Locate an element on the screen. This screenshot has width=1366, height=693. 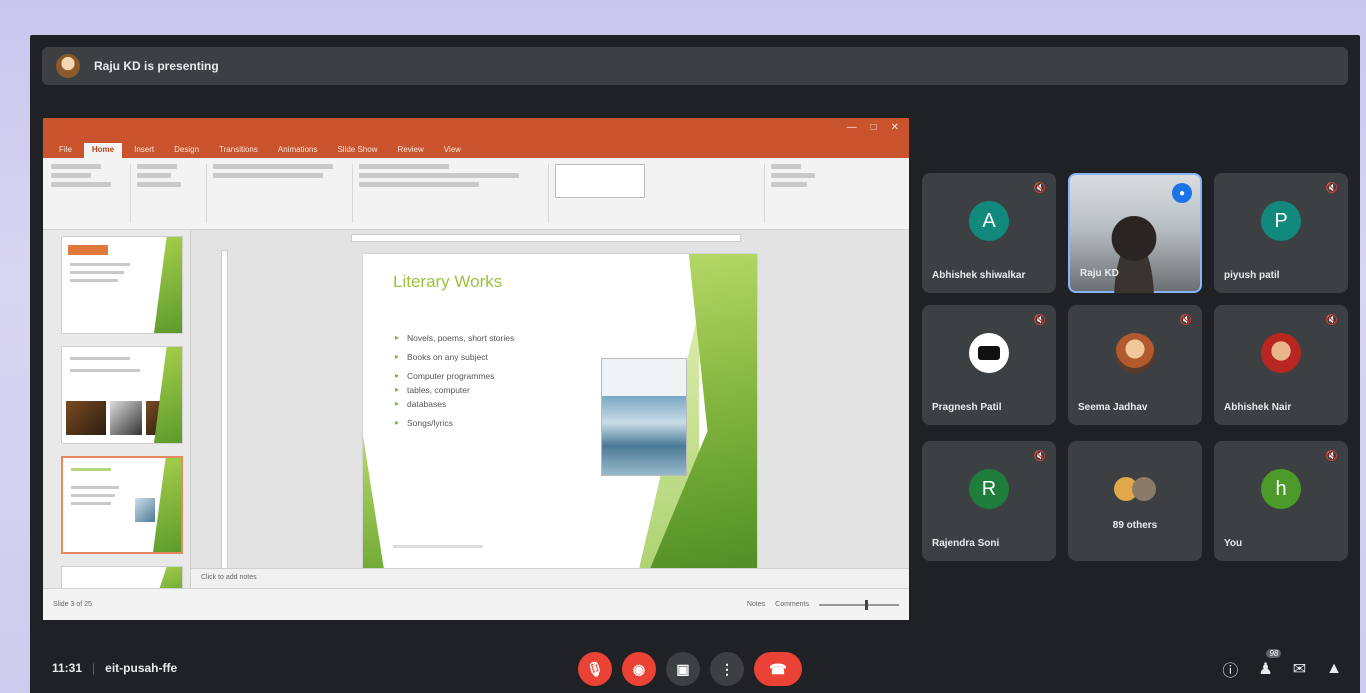
participant-tile-self: 🔇 h You is located at coordinates (1281, 501).